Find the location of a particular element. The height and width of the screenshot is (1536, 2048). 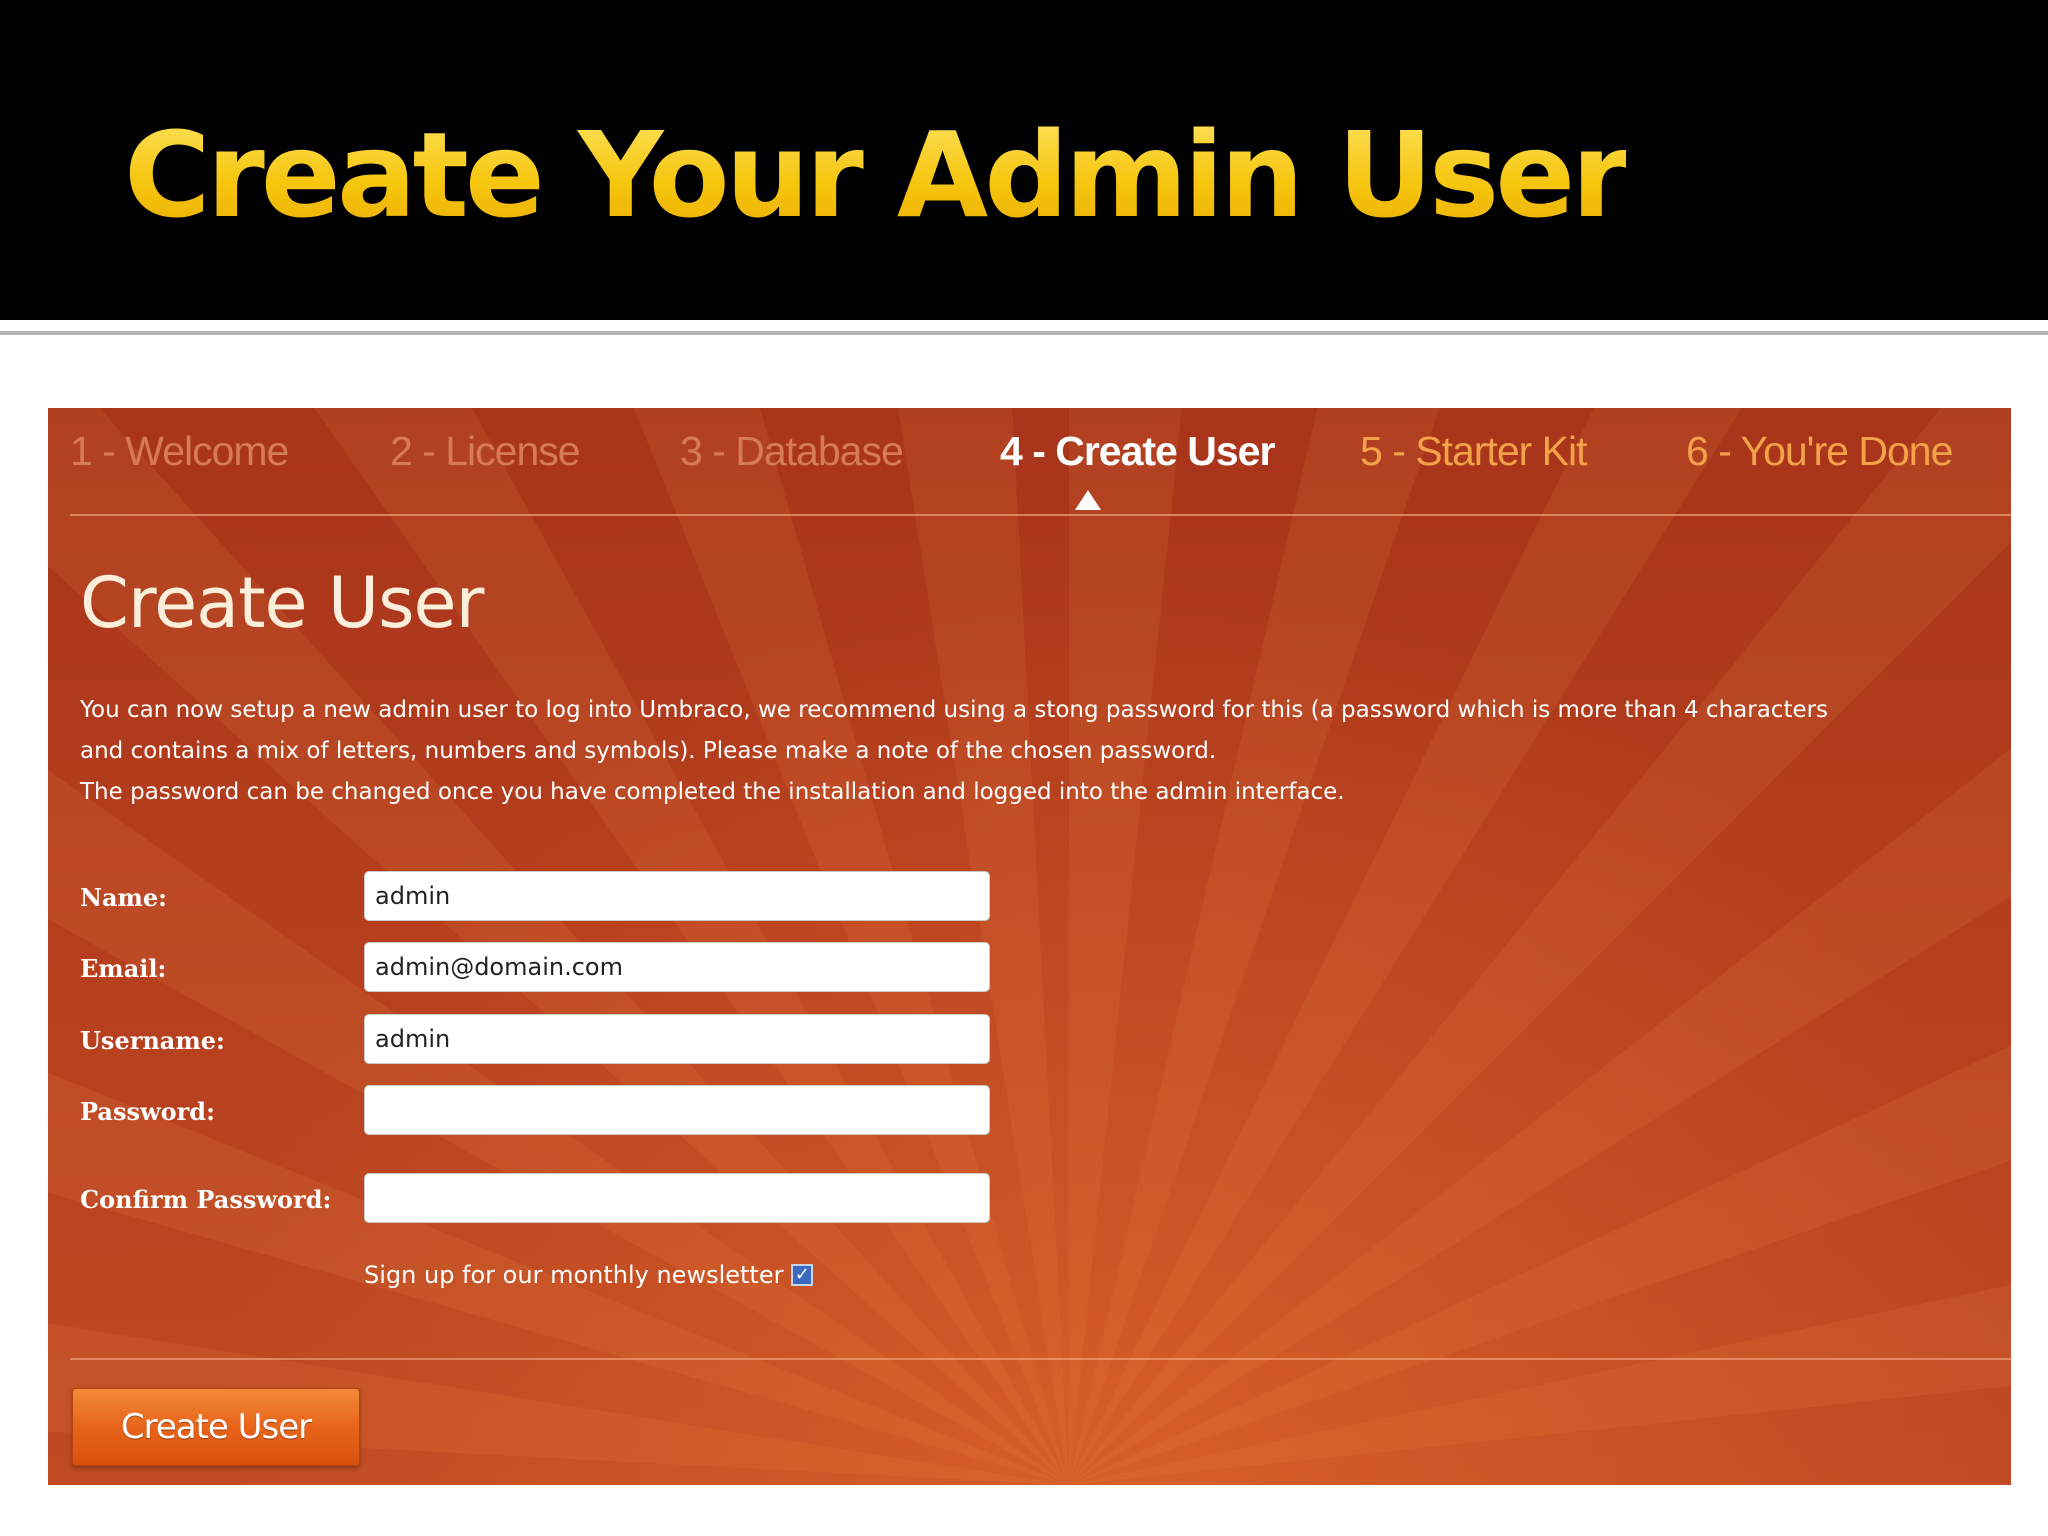

email-label: Email: is located at coordinates (123, 968).